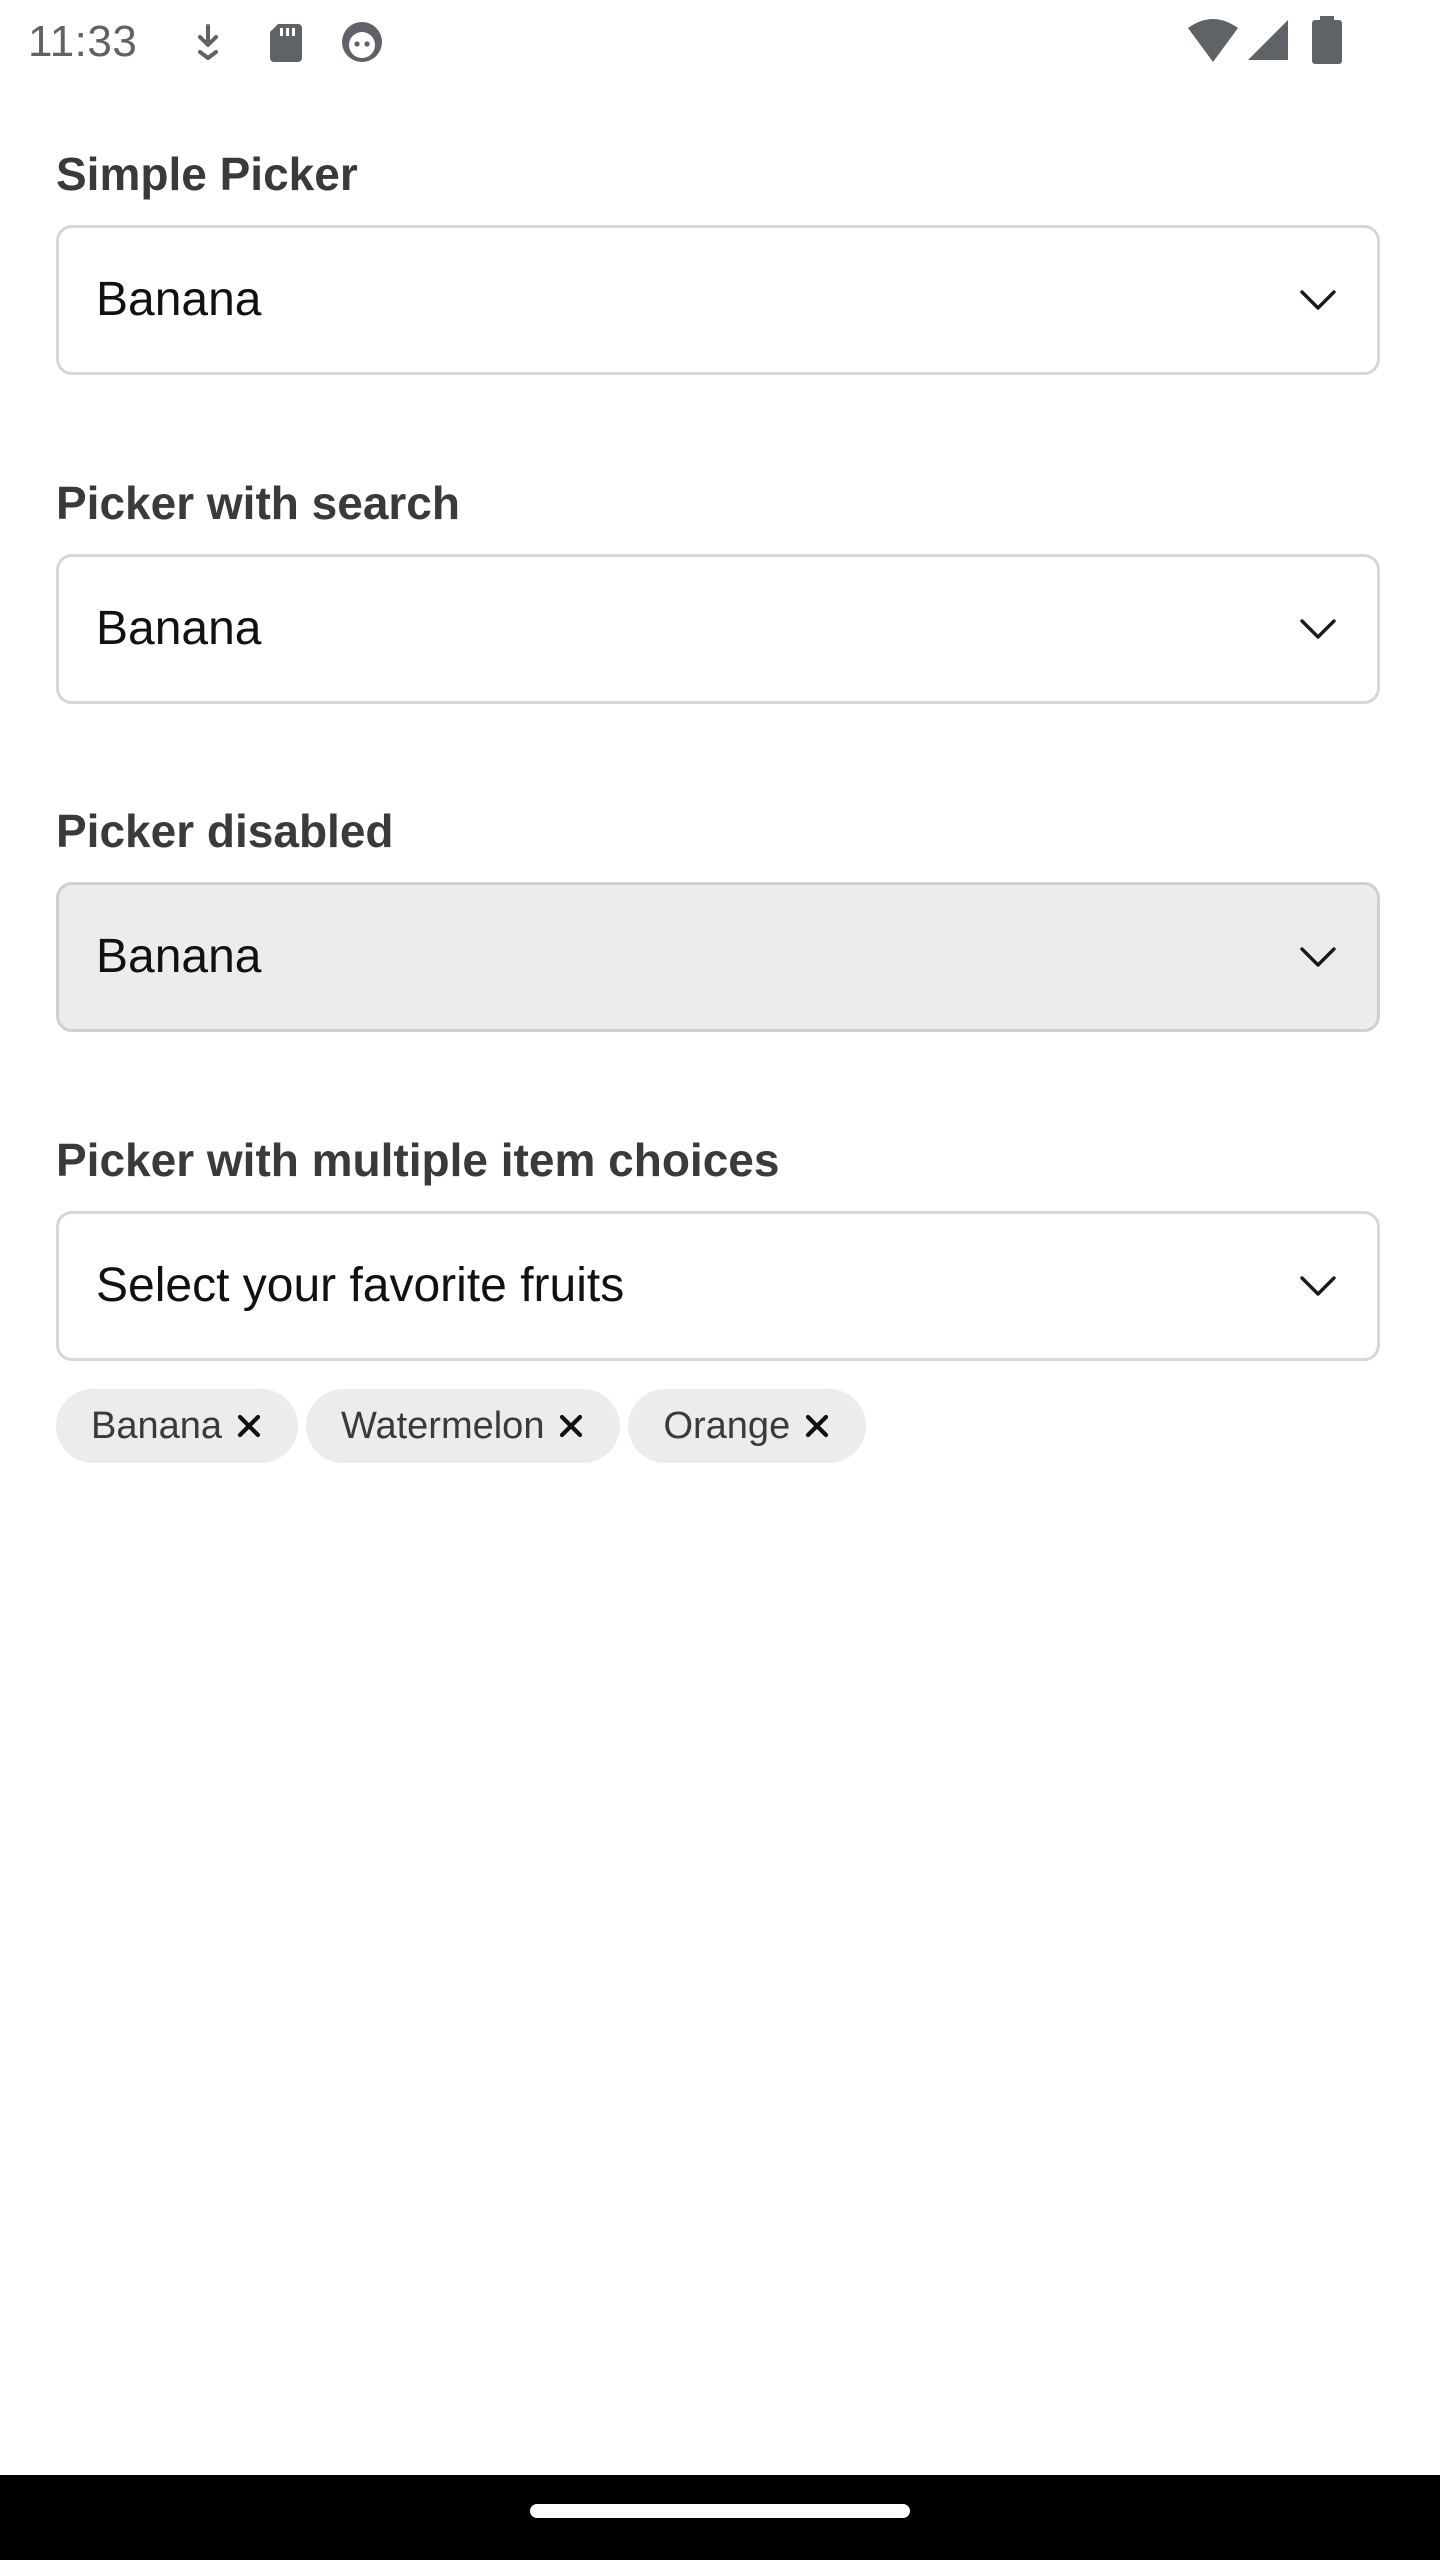 The image size is (1440, 2560). Describe the element at coordinates (1213, 43) in the screenshot. I see `wifi-icon` at that location.